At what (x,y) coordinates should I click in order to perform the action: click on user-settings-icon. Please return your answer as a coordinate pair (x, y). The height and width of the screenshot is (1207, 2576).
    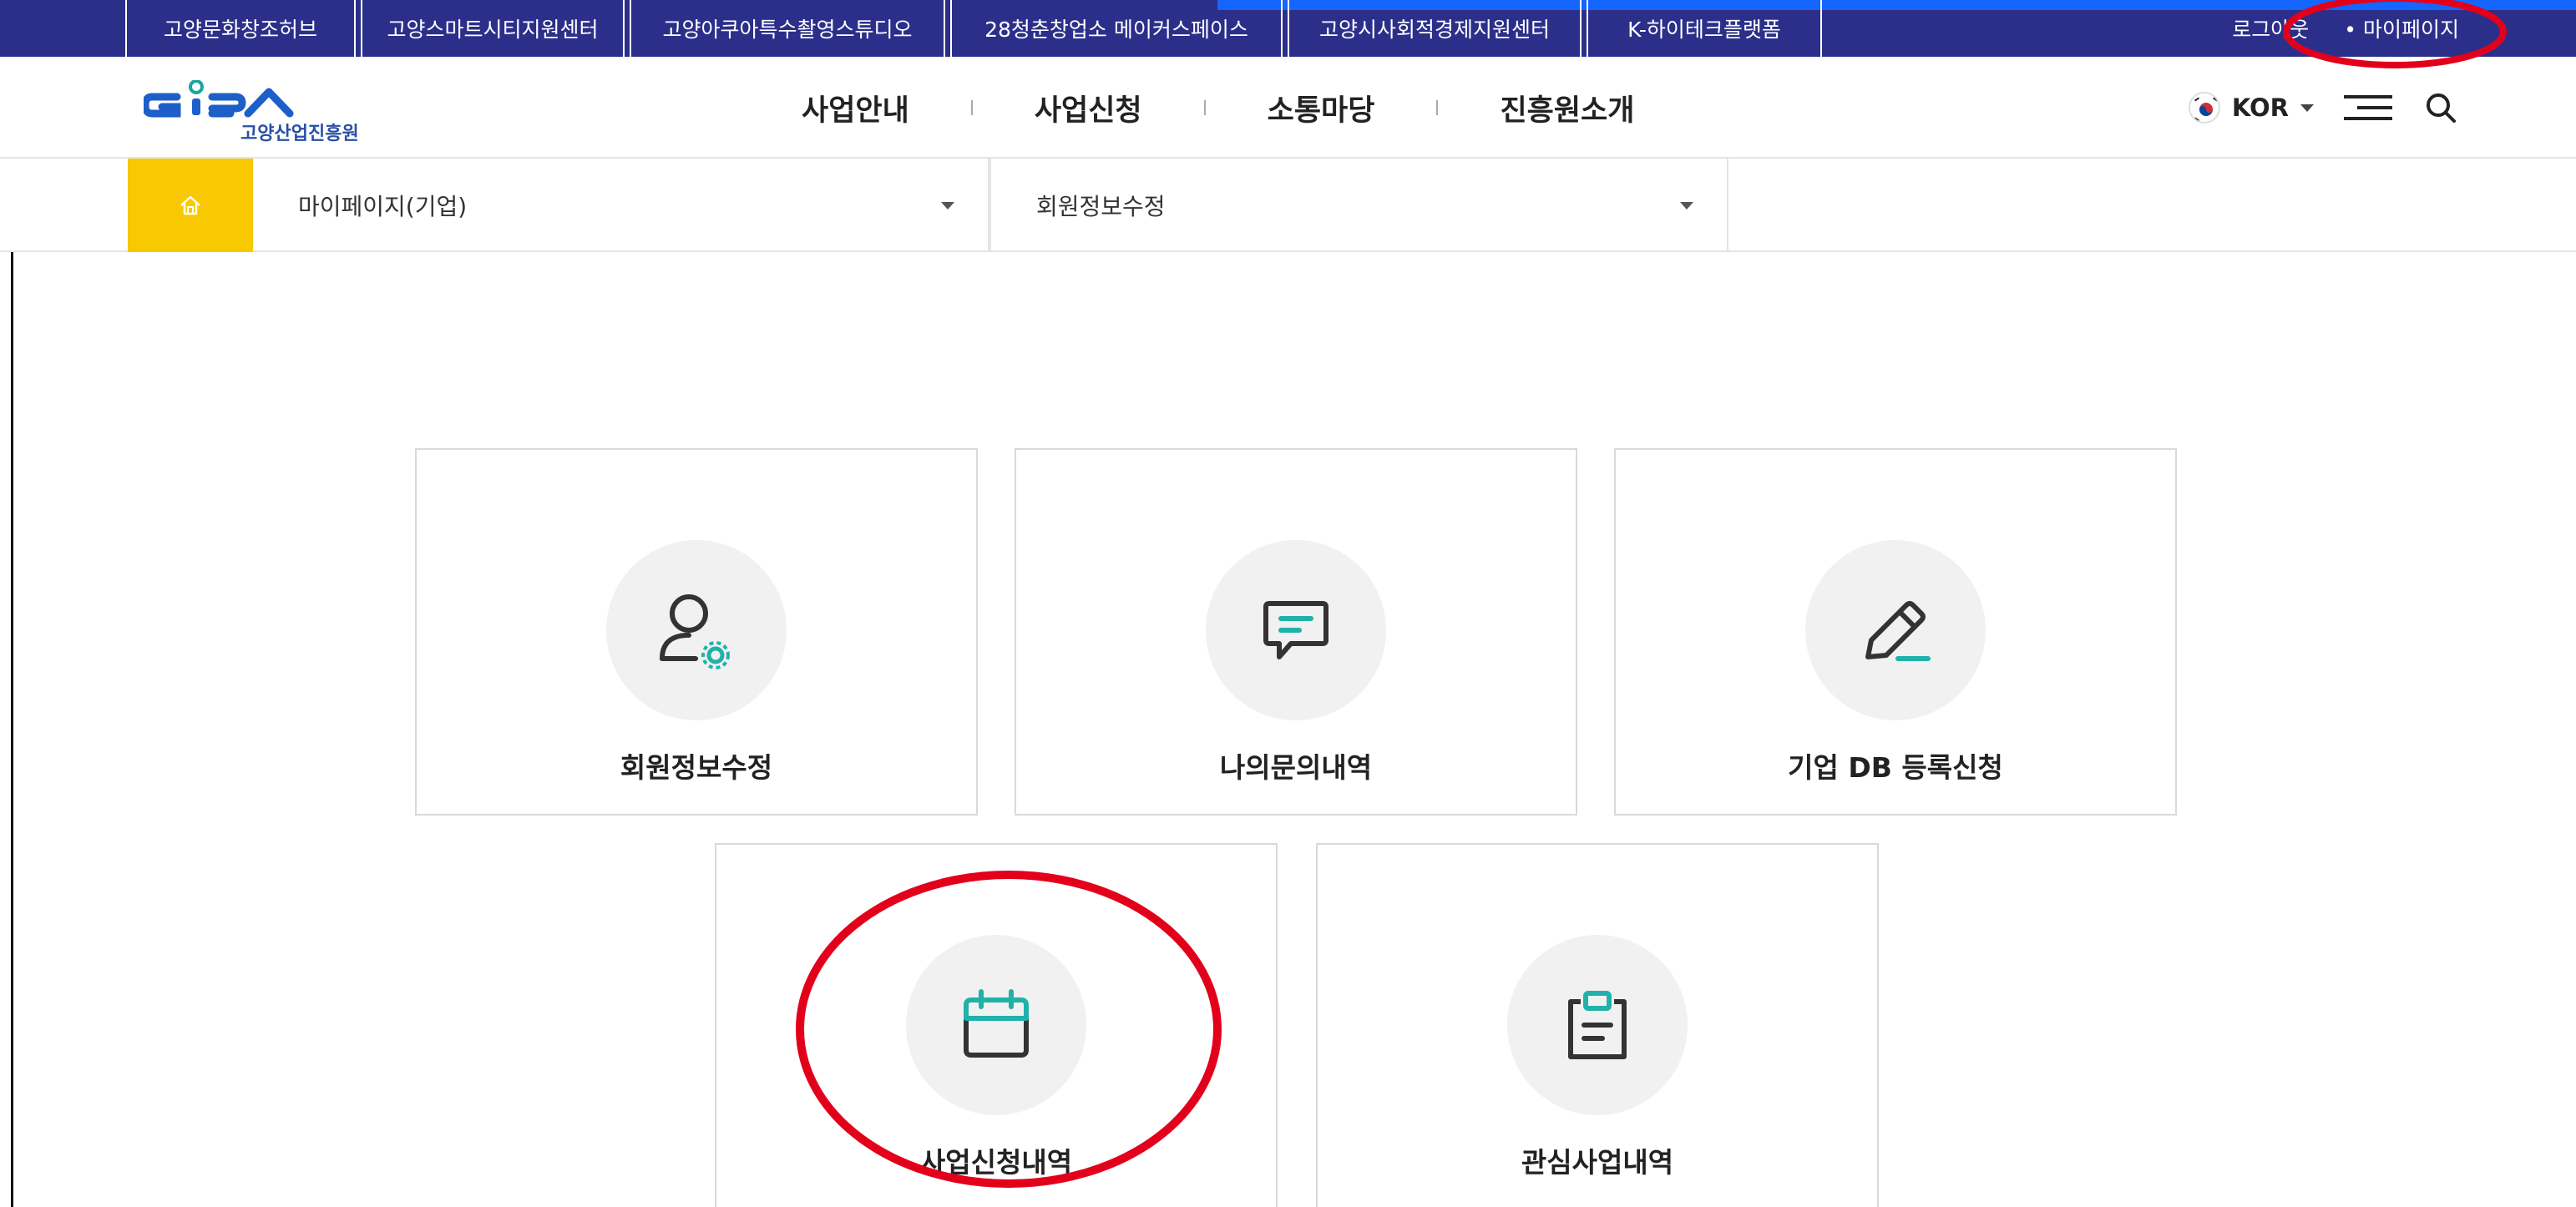
    Looking at the image, I should click on (695, 632).